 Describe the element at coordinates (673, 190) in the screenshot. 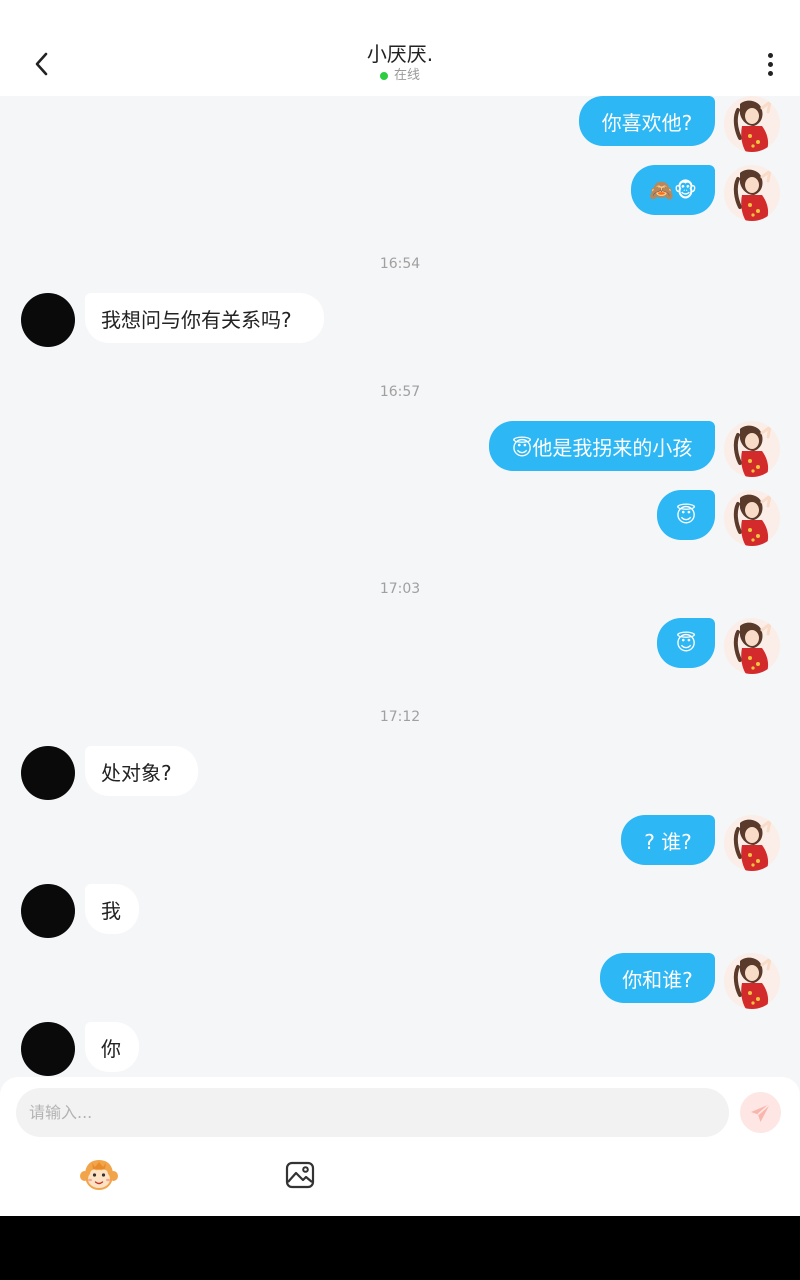

I see `sent-message-bubble: 🙈🐵` at that location.